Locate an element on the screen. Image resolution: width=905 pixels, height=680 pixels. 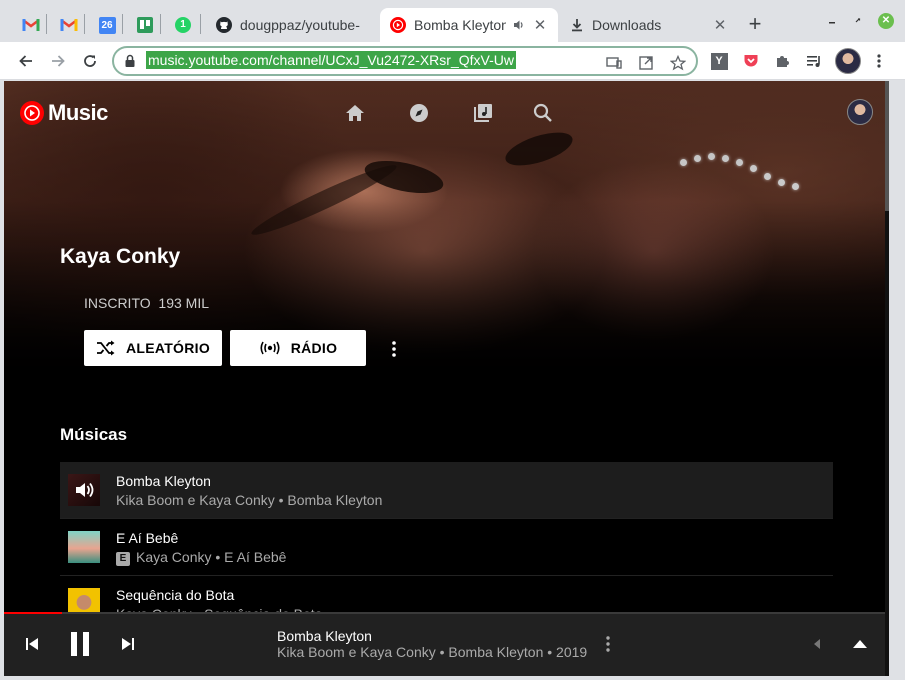
media-playlist-icon is located at coordinates (815, 61).